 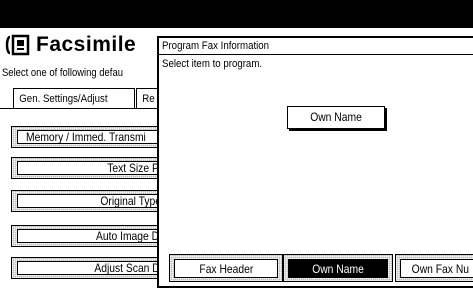 I want to click on dialog-prompt: Select item to program., so click(x=212, y=64).